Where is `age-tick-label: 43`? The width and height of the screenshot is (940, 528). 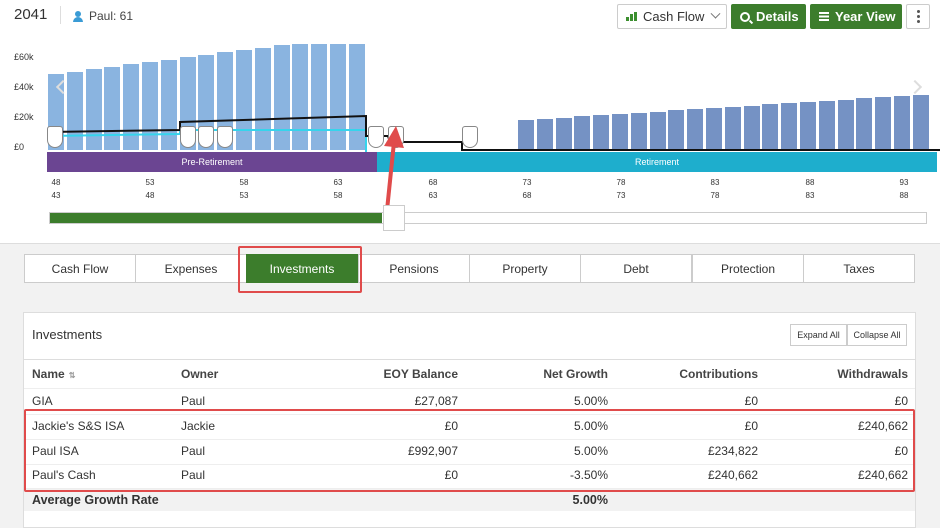 age-tick-label: 43 is located at coordinates (56, 195).